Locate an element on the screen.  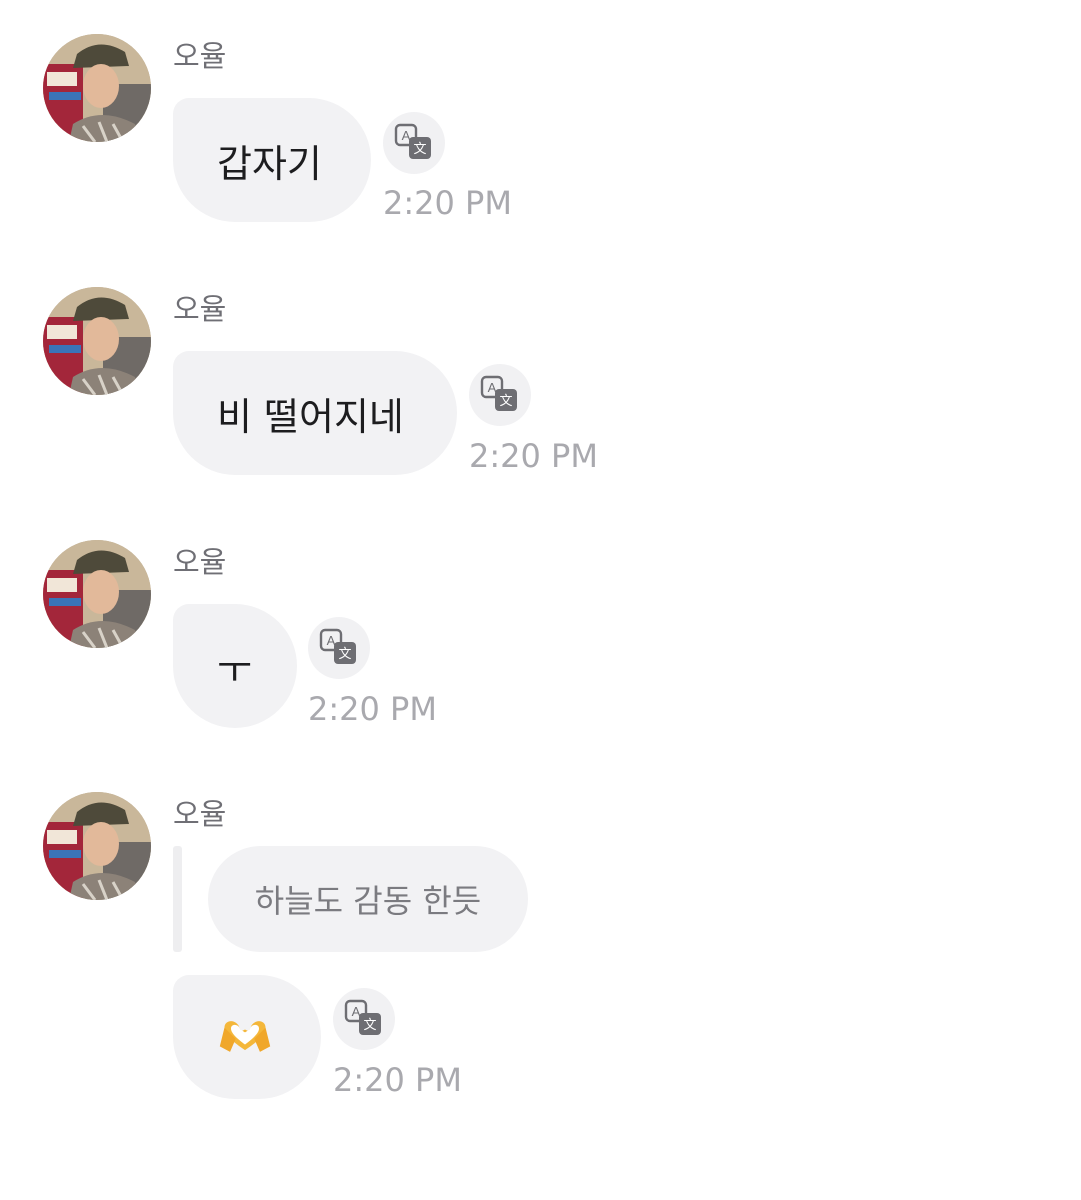
message-bubble: 갑자기 is located at coordinates (272, 160).